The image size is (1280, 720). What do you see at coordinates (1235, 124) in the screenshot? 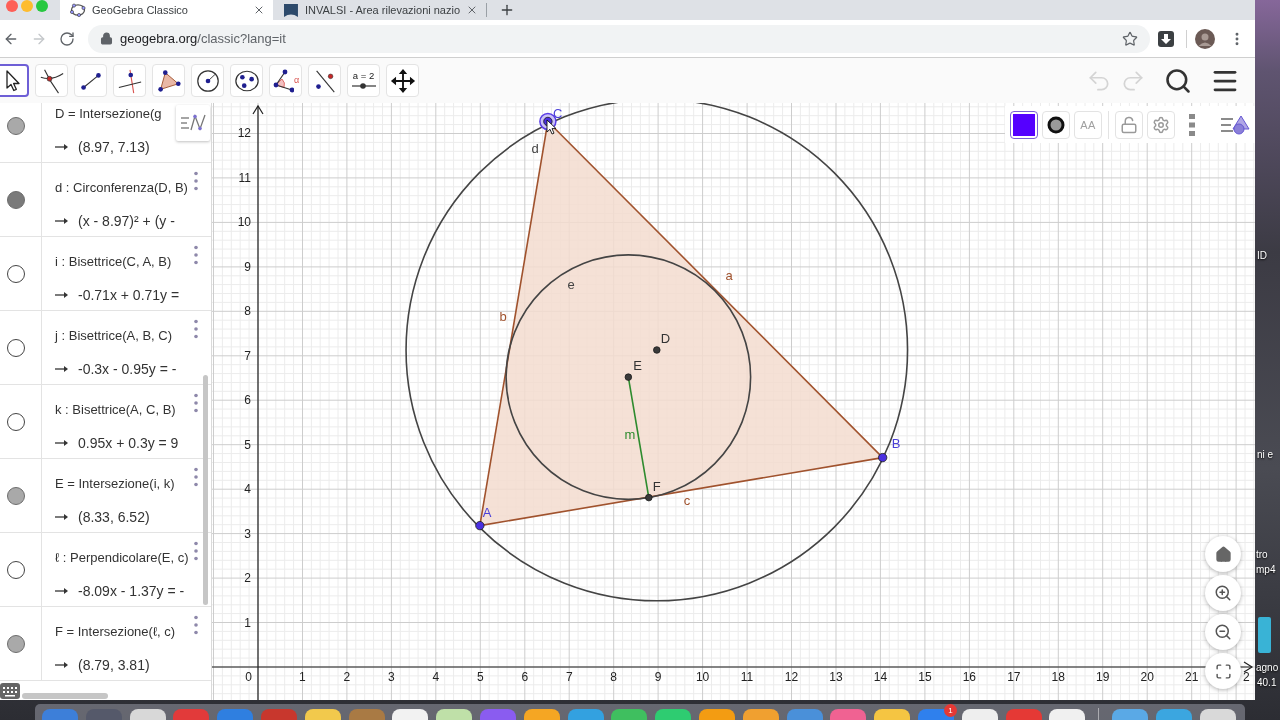
I see `style-bar-toggle-icon` at bounding box center [1235, 124].